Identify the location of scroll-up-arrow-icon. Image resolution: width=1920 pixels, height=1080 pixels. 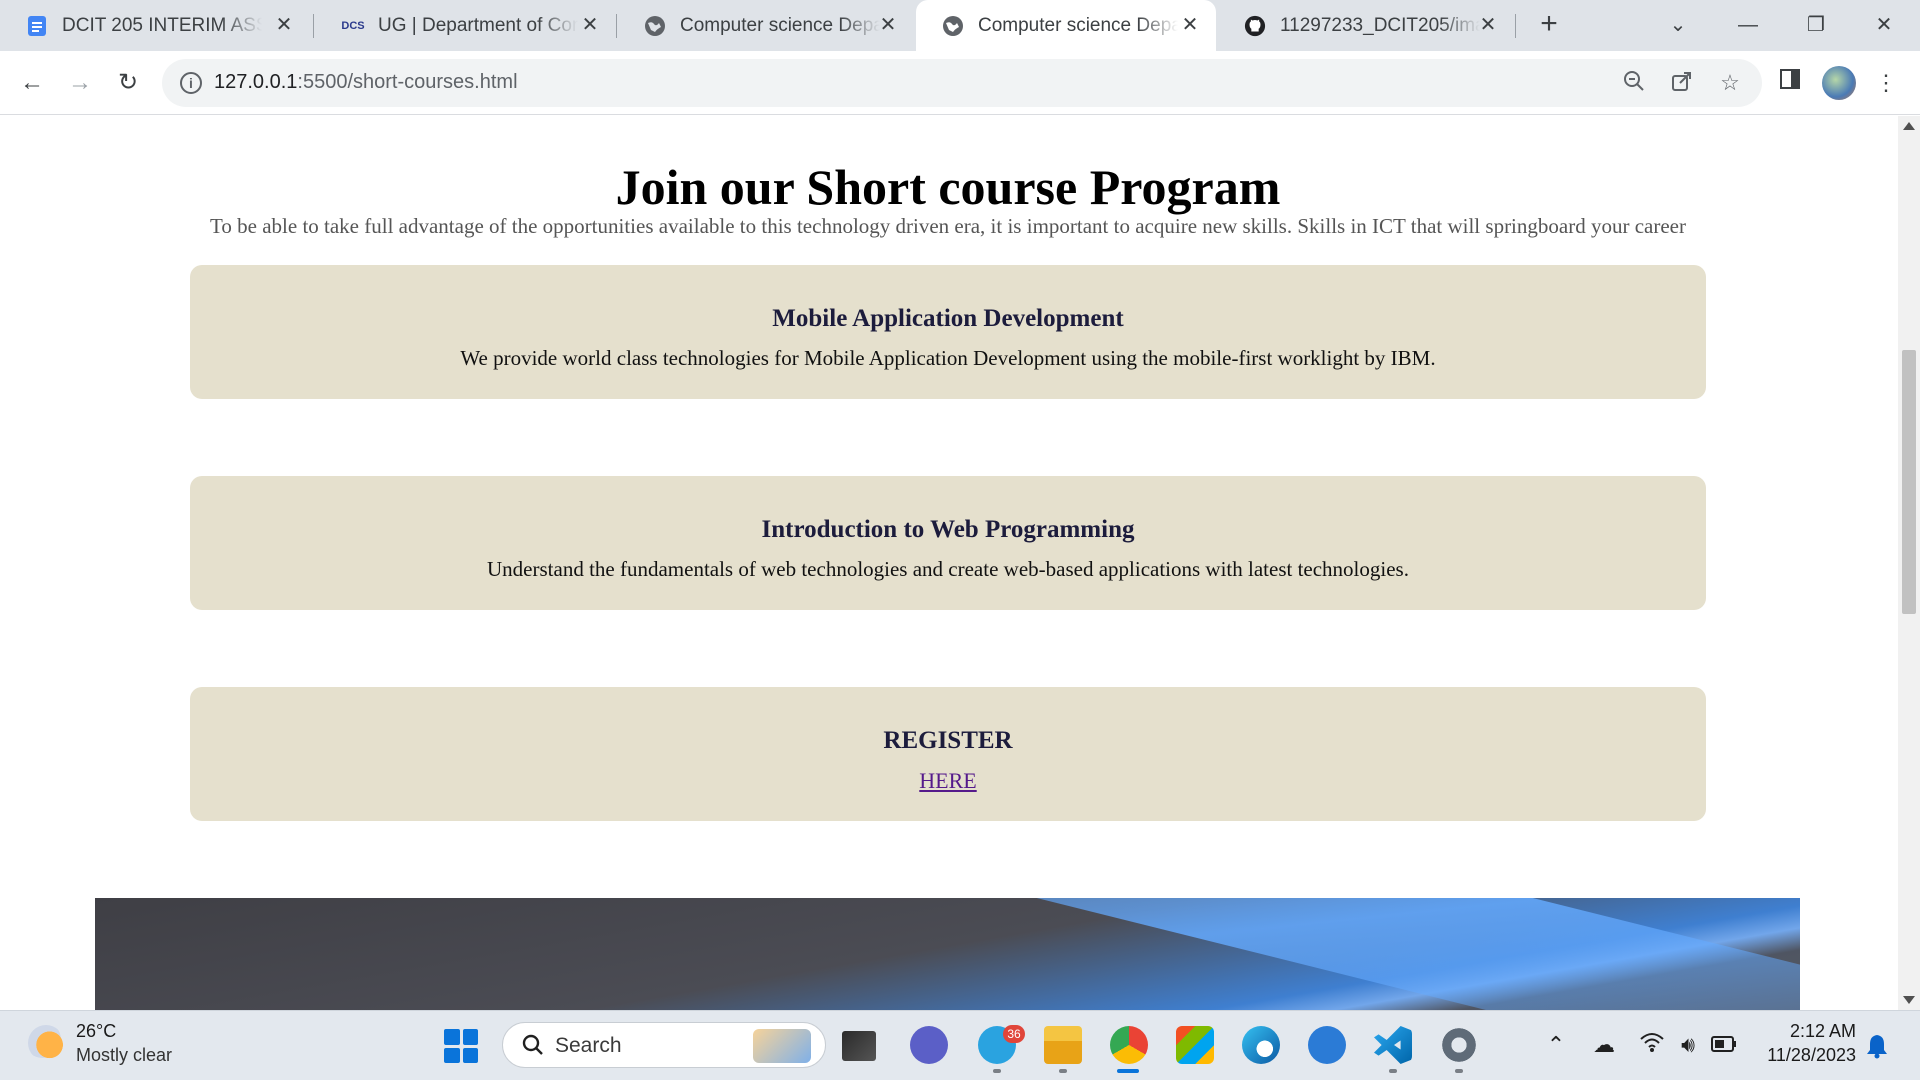
(1909, 126).